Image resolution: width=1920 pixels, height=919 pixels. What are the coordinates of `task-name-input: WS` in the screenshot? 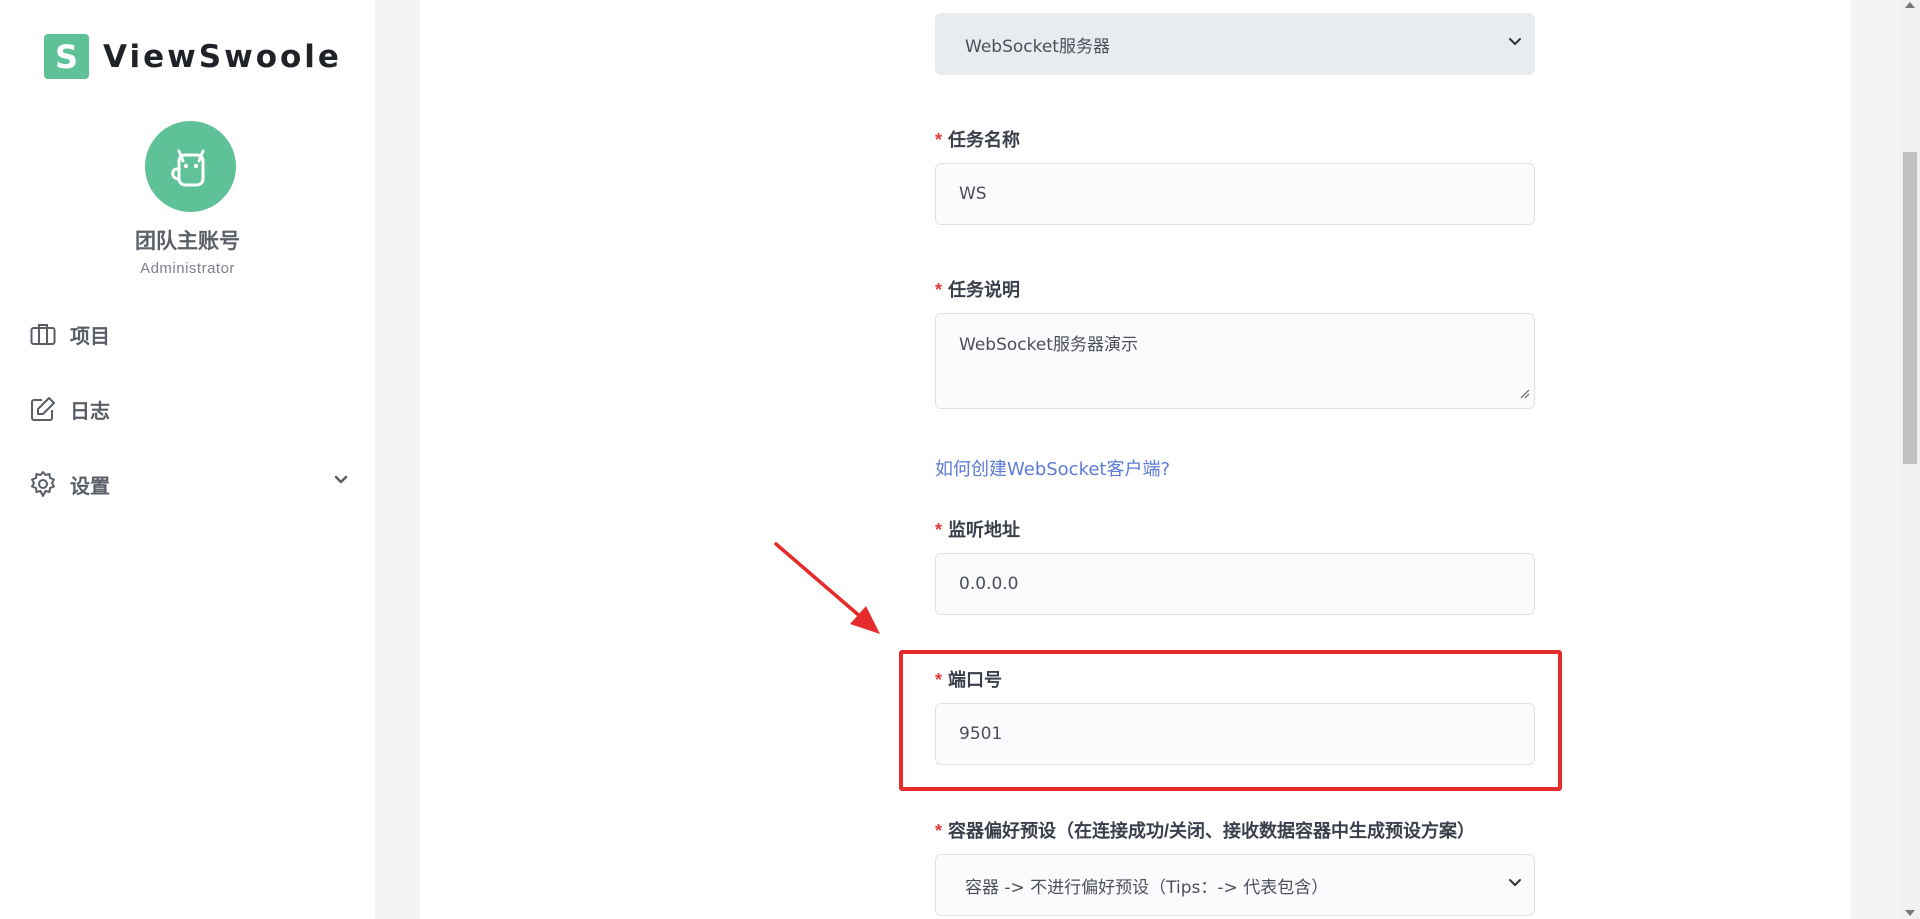 It's located at (1235, 194).